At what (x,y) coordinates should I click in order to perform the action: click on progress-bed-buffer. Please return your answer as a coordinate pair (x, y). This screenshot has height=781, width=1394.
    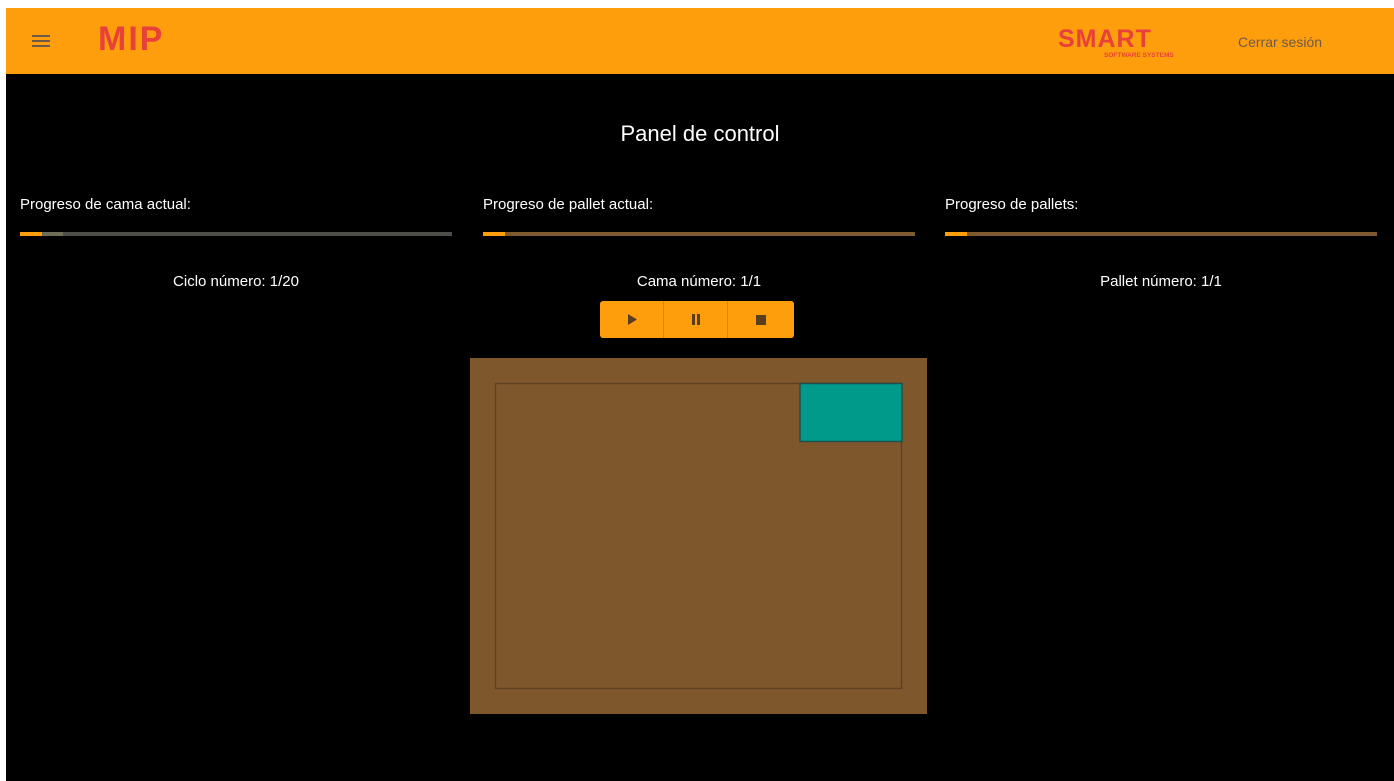
    Looking at the image, I should click on (236, 234).